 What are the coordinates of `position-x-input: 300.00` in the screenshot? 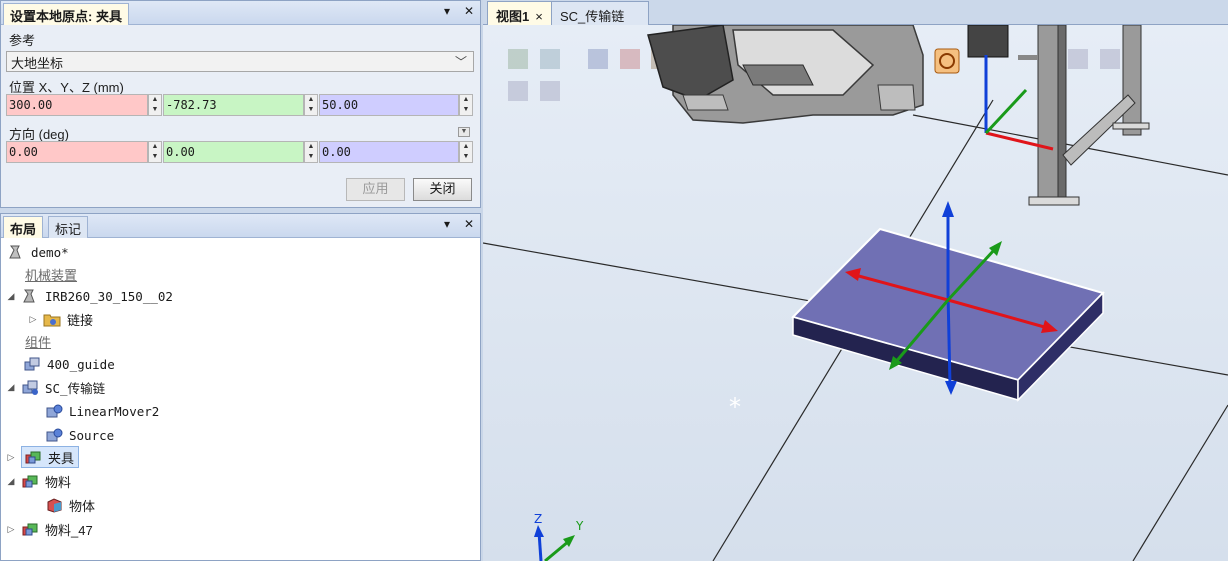 It's located at (77, 105).